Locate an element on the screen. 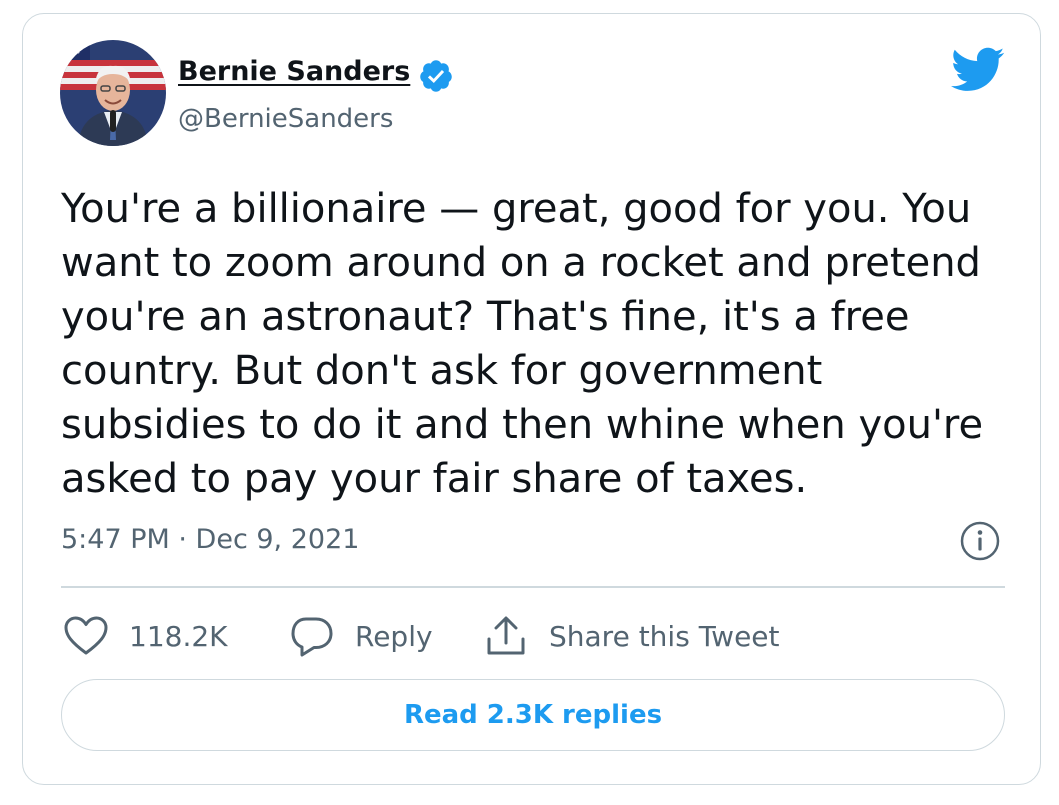 The width and height of the screenshot is (1059, 805). reply-bubble-icon is located at coordinates (312, 637).